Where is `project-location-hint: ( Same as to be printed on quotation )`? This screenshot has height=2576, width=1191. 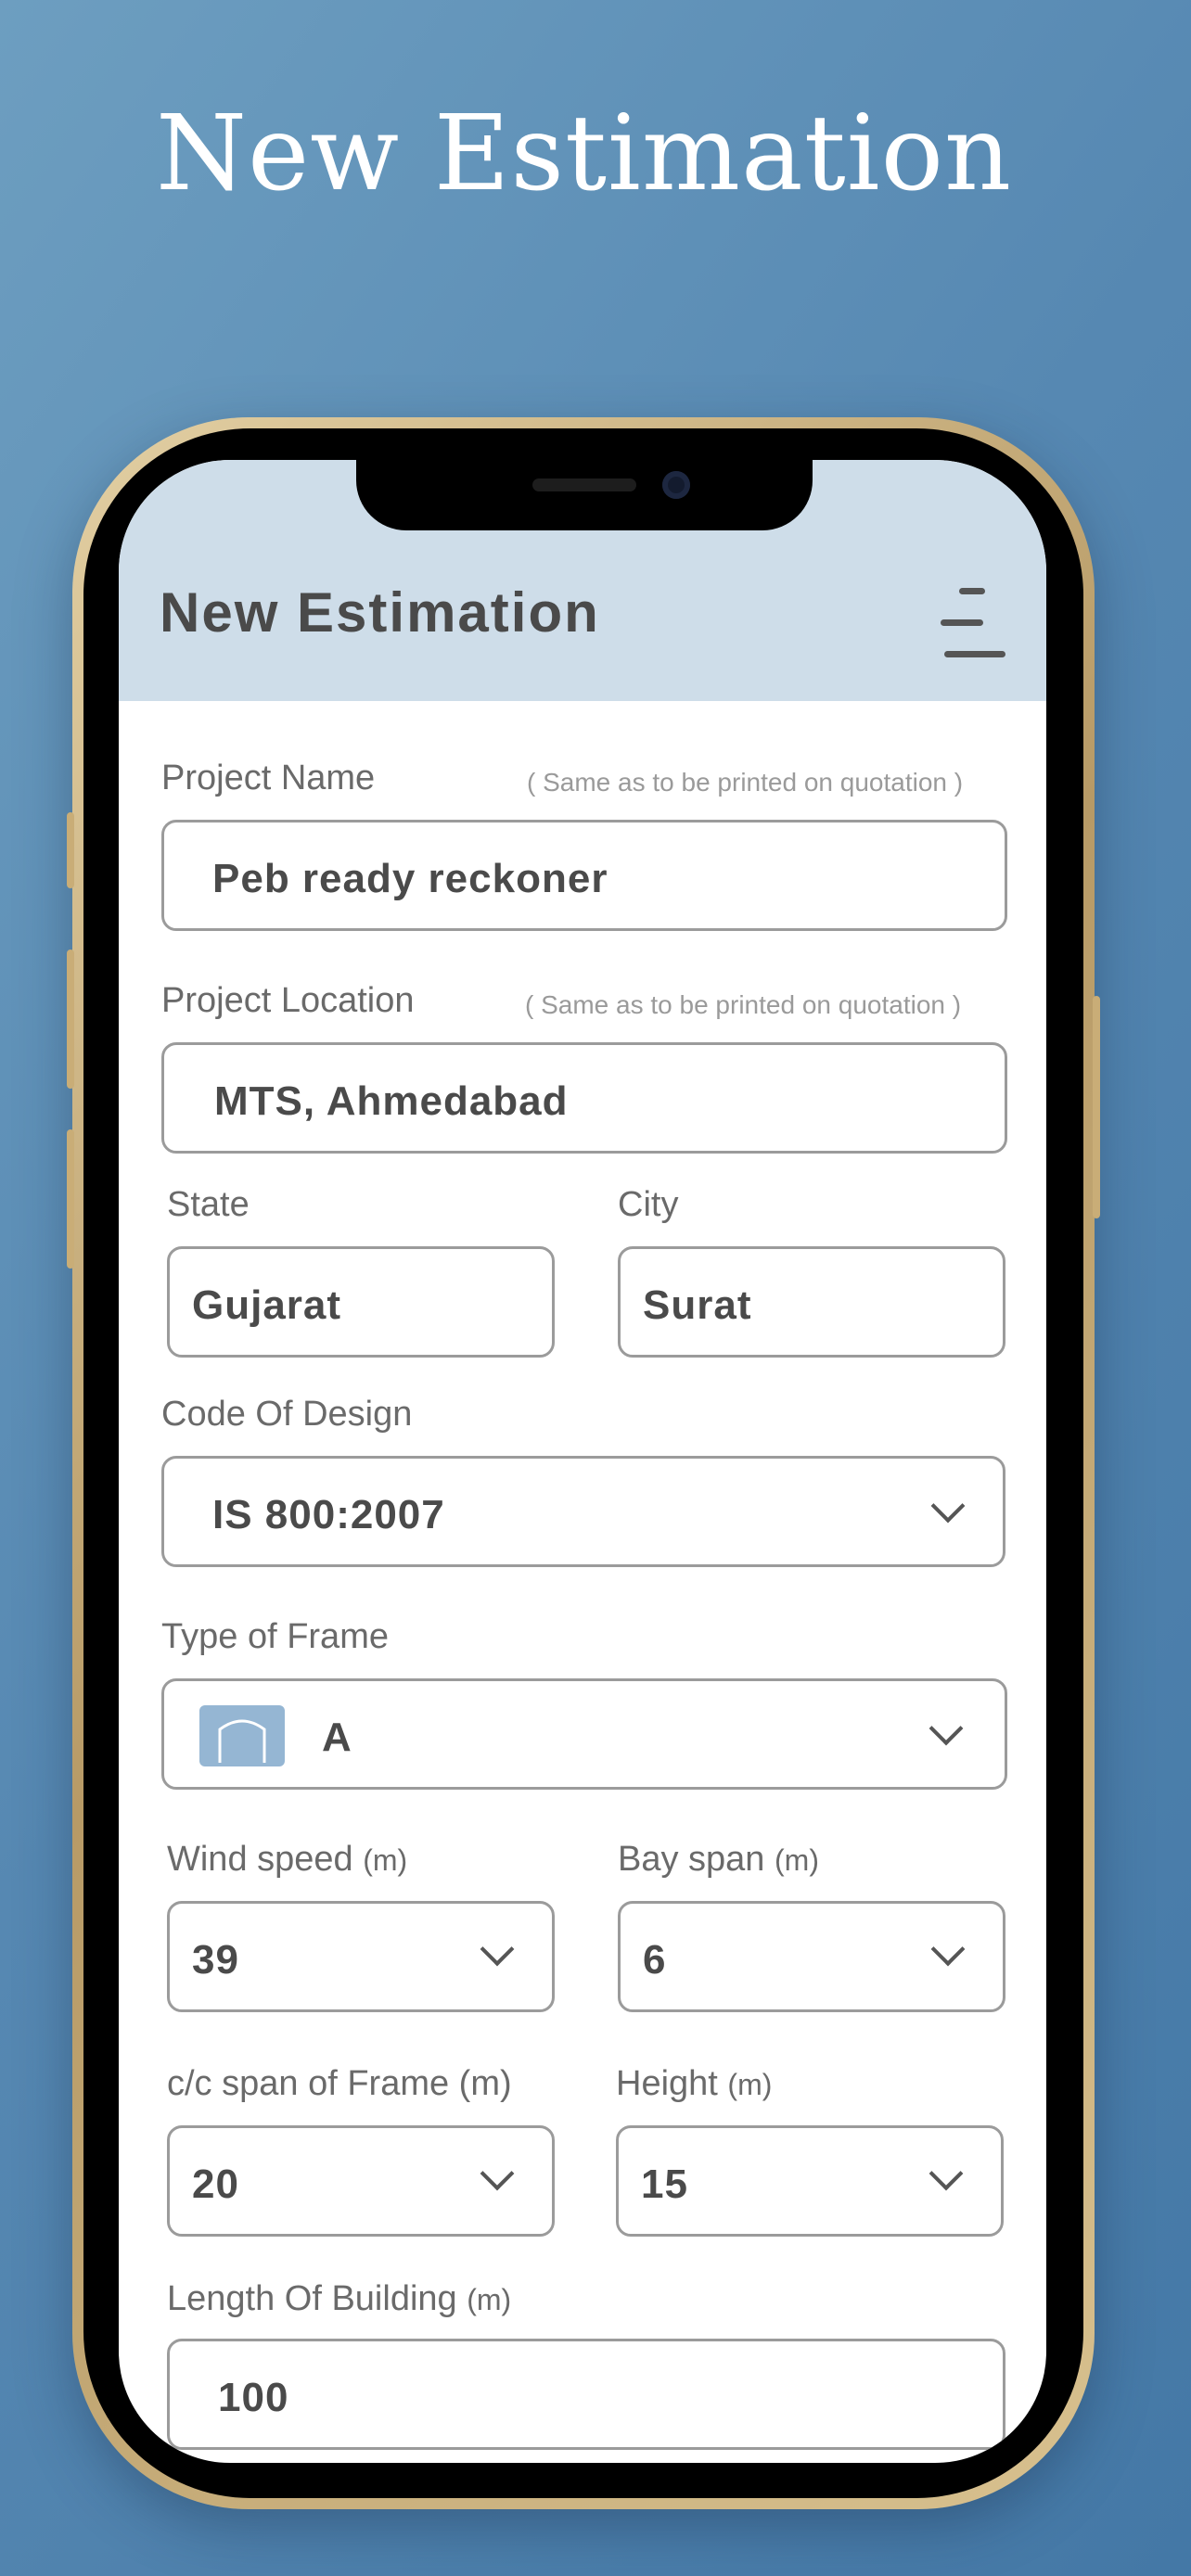
project-location-hint: ( Same as to be printed on quotation ) is located at coordinates (743, 1004).